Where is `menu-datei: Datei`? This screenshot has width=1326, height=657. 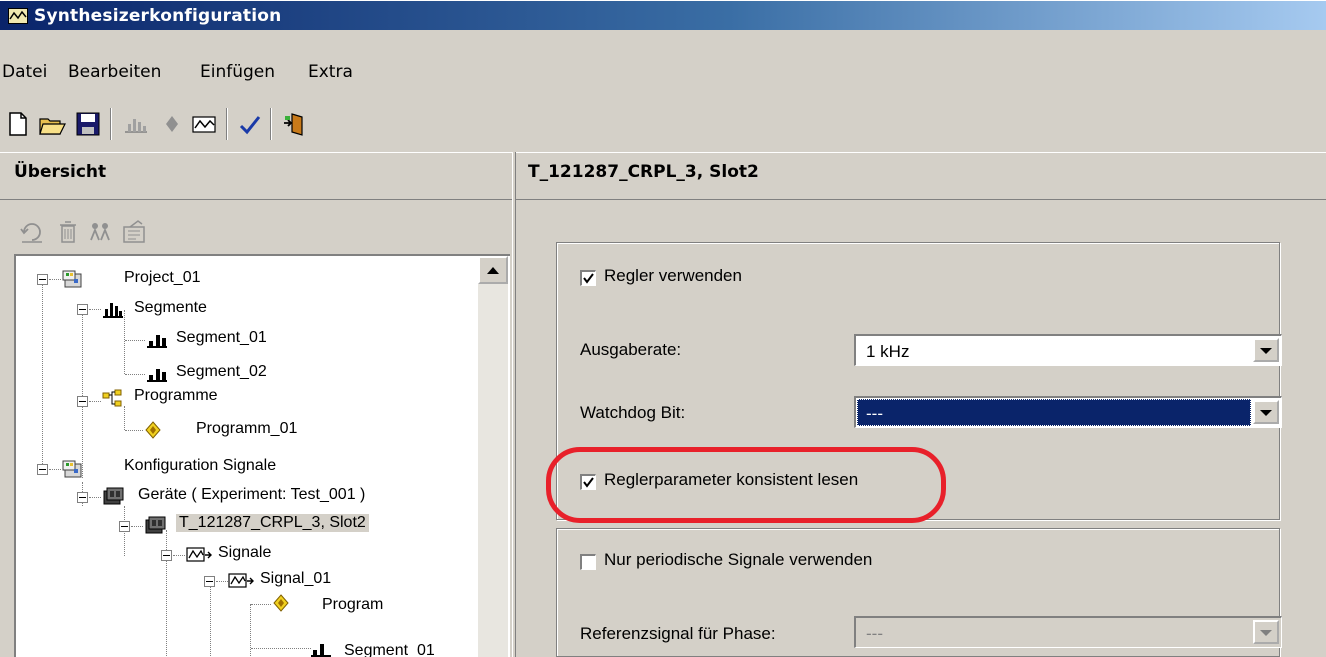 menu-datei: Datei is located at coordinates (24, 72).